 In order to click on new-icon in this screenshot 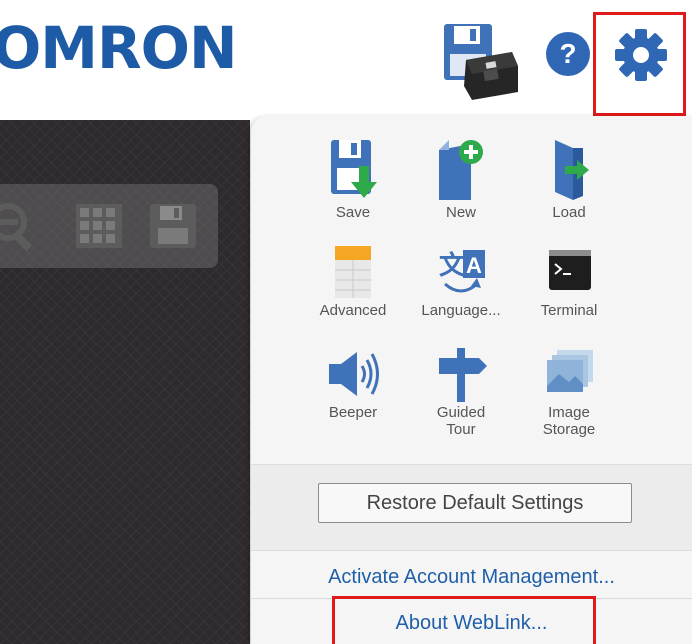, I will do `click(461, 170)`.